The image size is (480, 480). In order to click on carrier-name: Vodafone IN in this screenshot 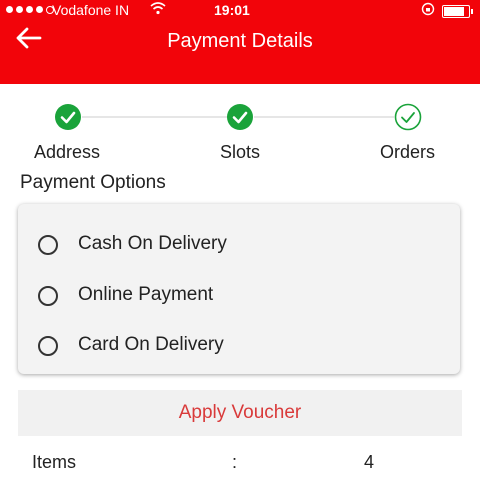, I will do `click(91, 10)`.